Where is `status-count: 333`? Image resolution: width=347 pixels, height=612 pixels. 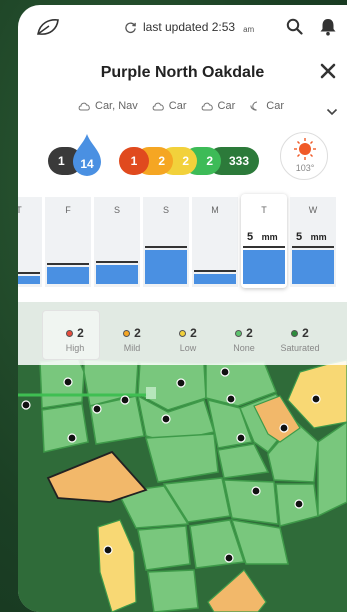 status-count: 333 is located at coordinates (238, 161).